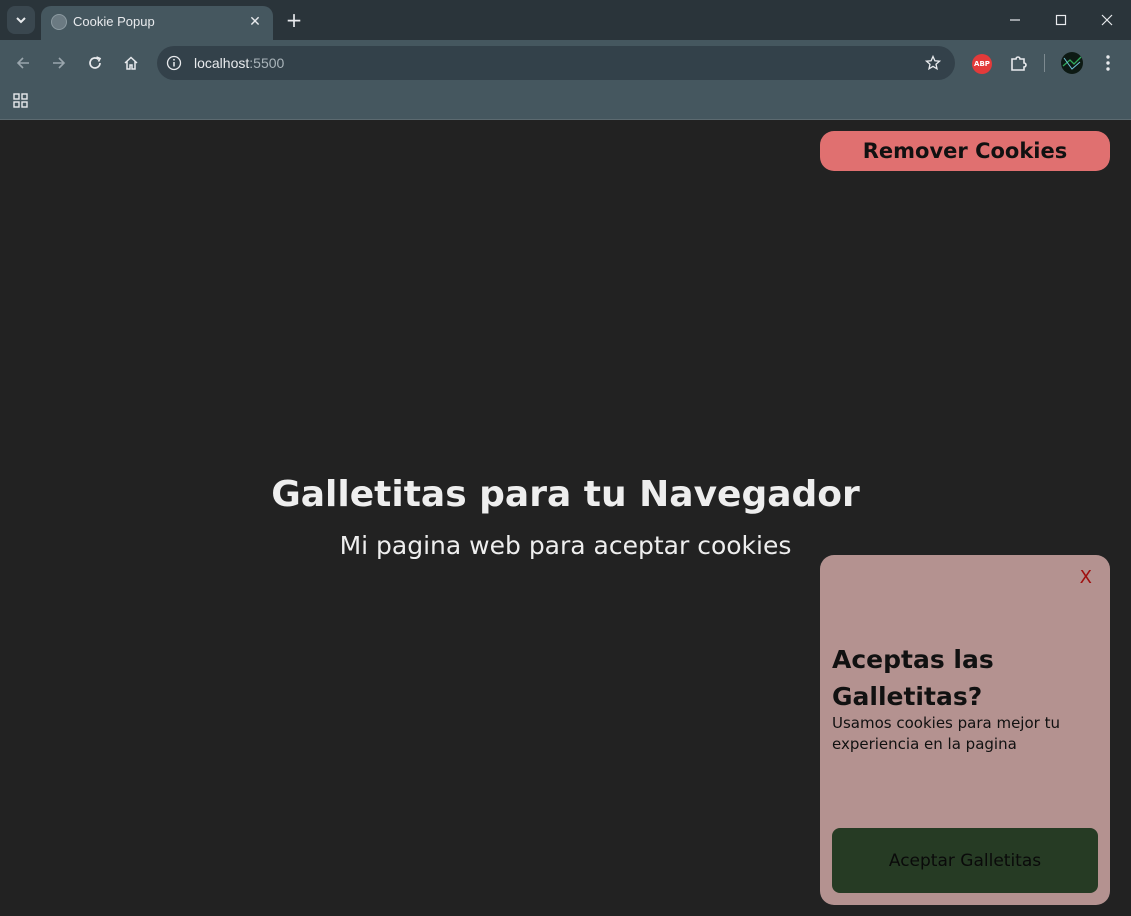 The height and width of the screenshot is (916, 1131). I want to click on maximize-button, so click(1061, 20).